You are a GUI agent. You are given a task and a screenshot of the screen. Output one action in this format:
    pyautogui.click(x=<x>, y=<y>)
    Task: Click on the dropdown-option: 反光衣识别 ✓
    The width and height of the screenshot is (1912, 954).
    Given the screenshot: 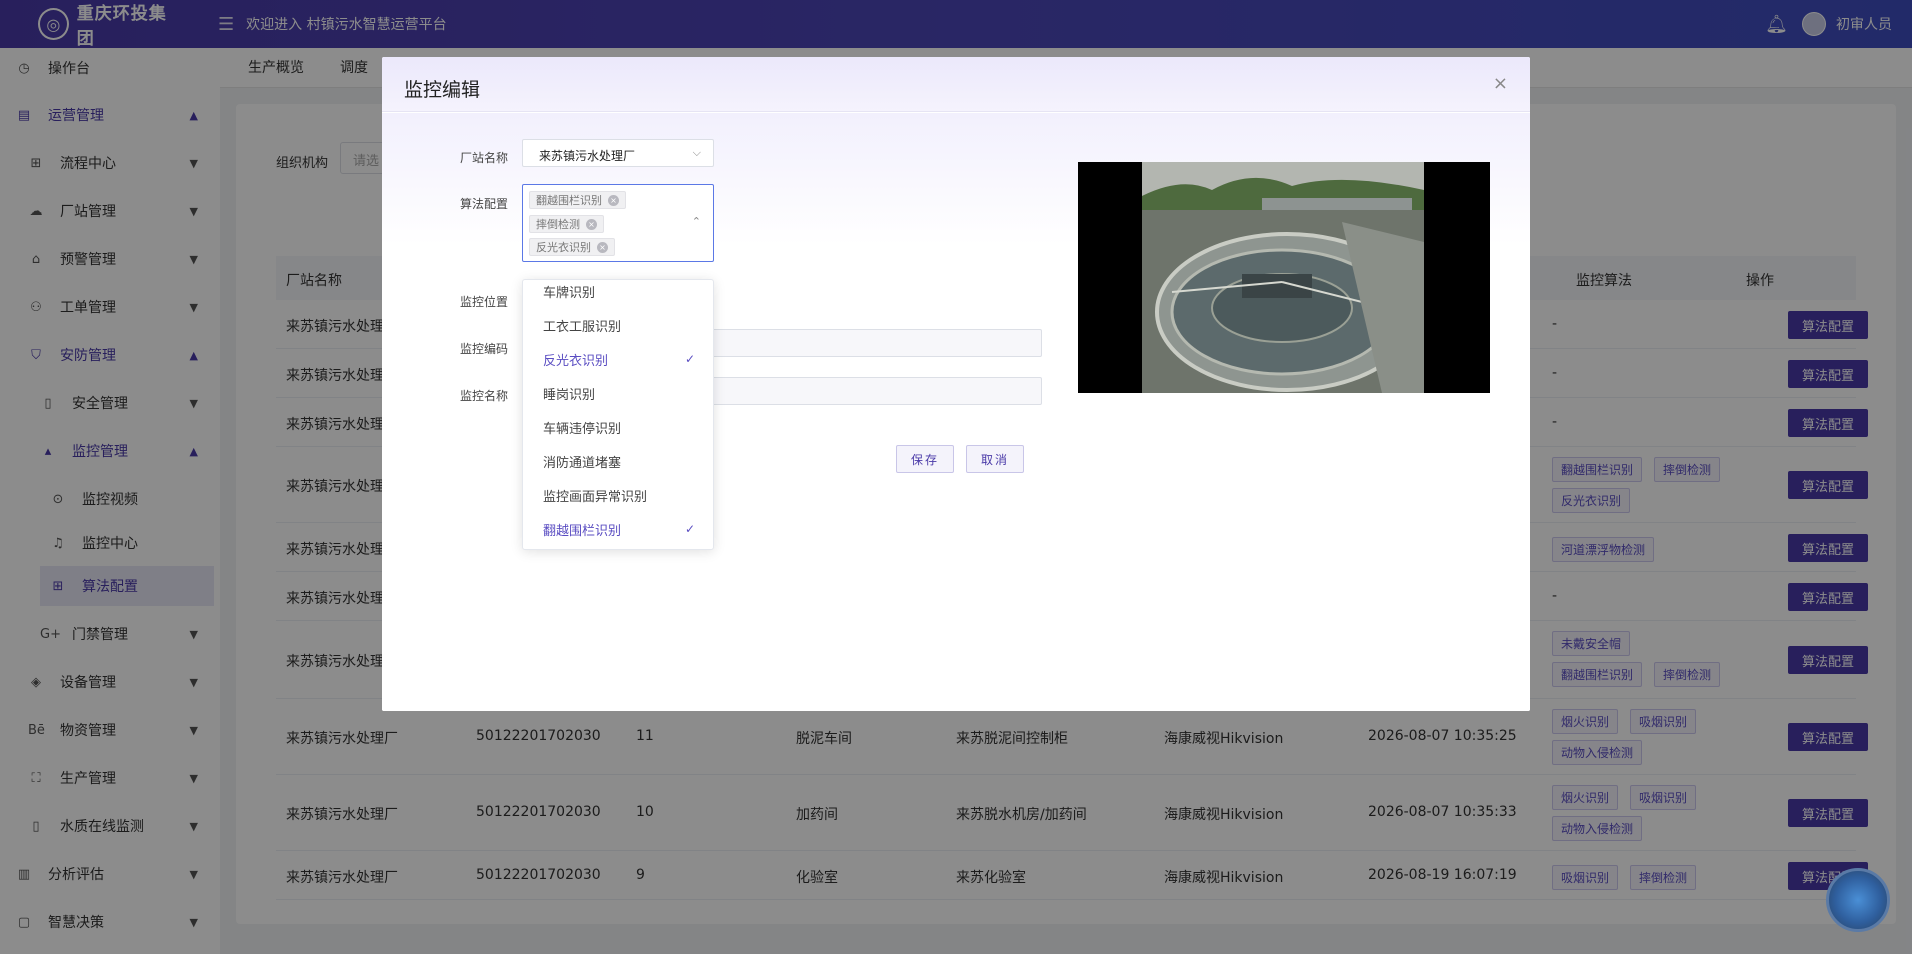 What is the action you would take?
    pyautogui.click(x=618, y=359)
    